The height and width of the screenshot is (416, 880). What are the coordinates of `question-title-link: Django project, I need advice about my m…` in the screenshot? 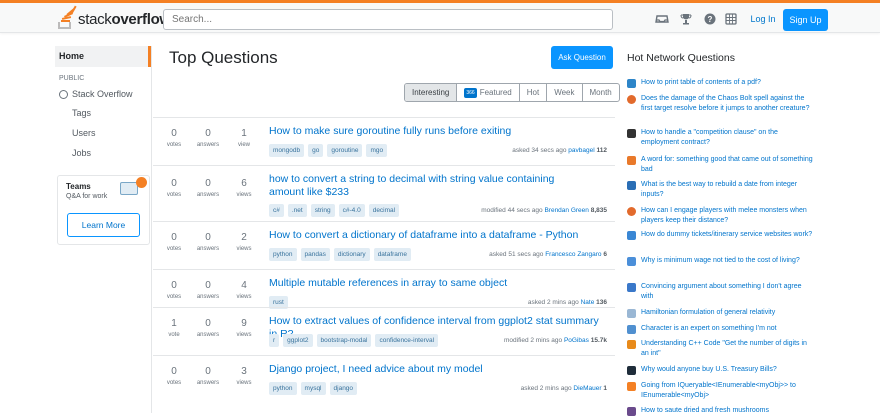 It's located at (434, 369).